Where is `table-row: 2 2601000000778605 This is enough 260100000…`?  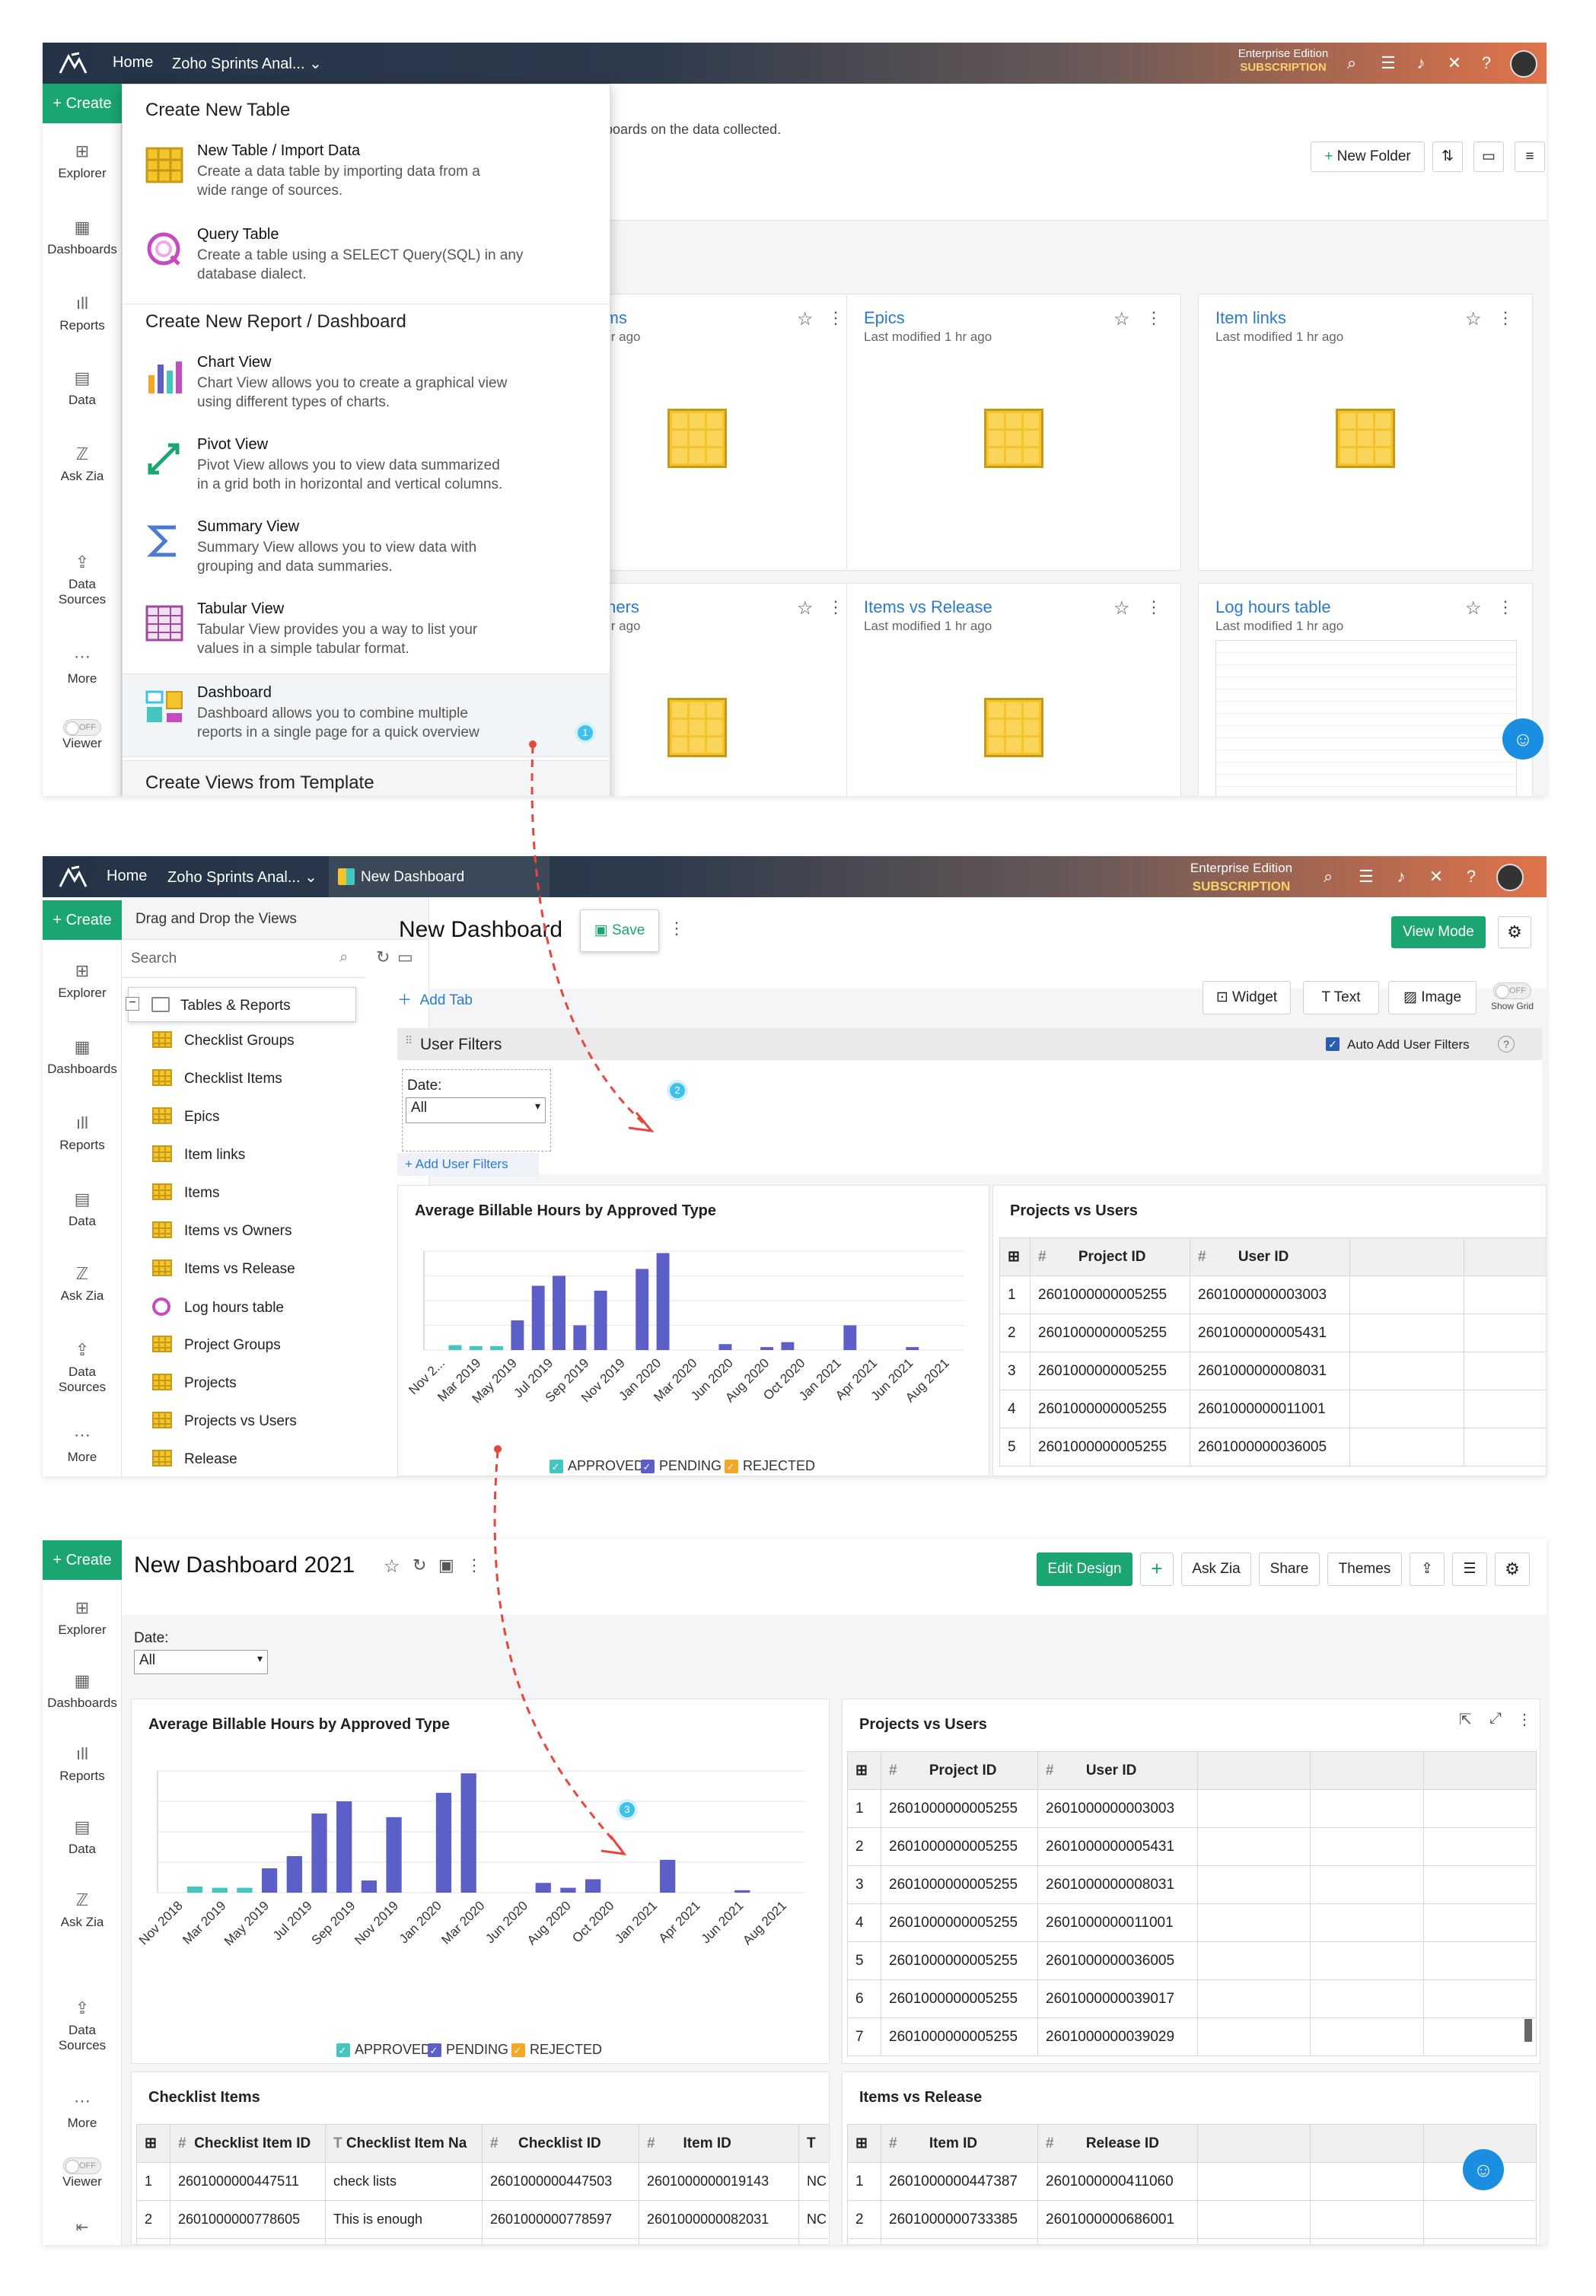 table-row: 2 2601000000778605 This is enough 260100000… is located at coordinates (482, 2219).